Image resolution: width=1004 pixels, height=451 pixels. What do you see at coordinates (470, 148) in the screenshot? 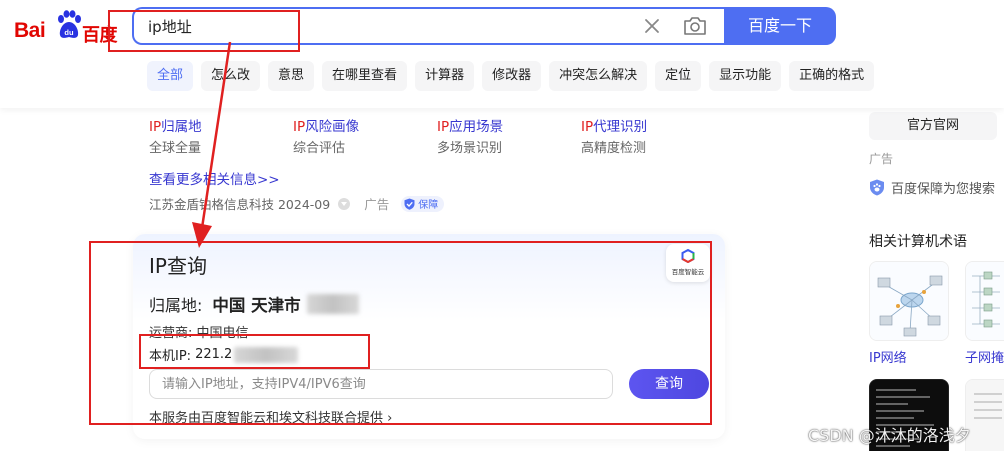
I see `ad-item-subtitle: 多场景识别` at bounding box center [470, 148].